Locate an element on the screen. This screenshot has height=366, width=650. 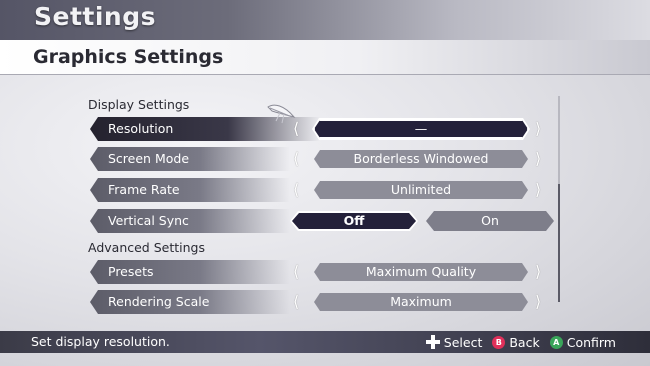
help-text: Set display resolution. is located at coordinates (100, 341).